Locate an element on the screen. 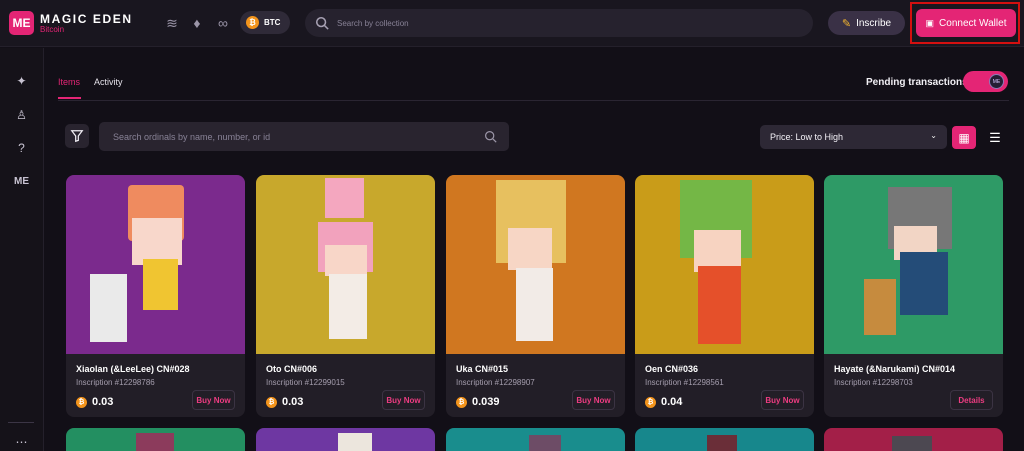  brand-subtitle: Bitcoin is located at coordinates (52, 29).